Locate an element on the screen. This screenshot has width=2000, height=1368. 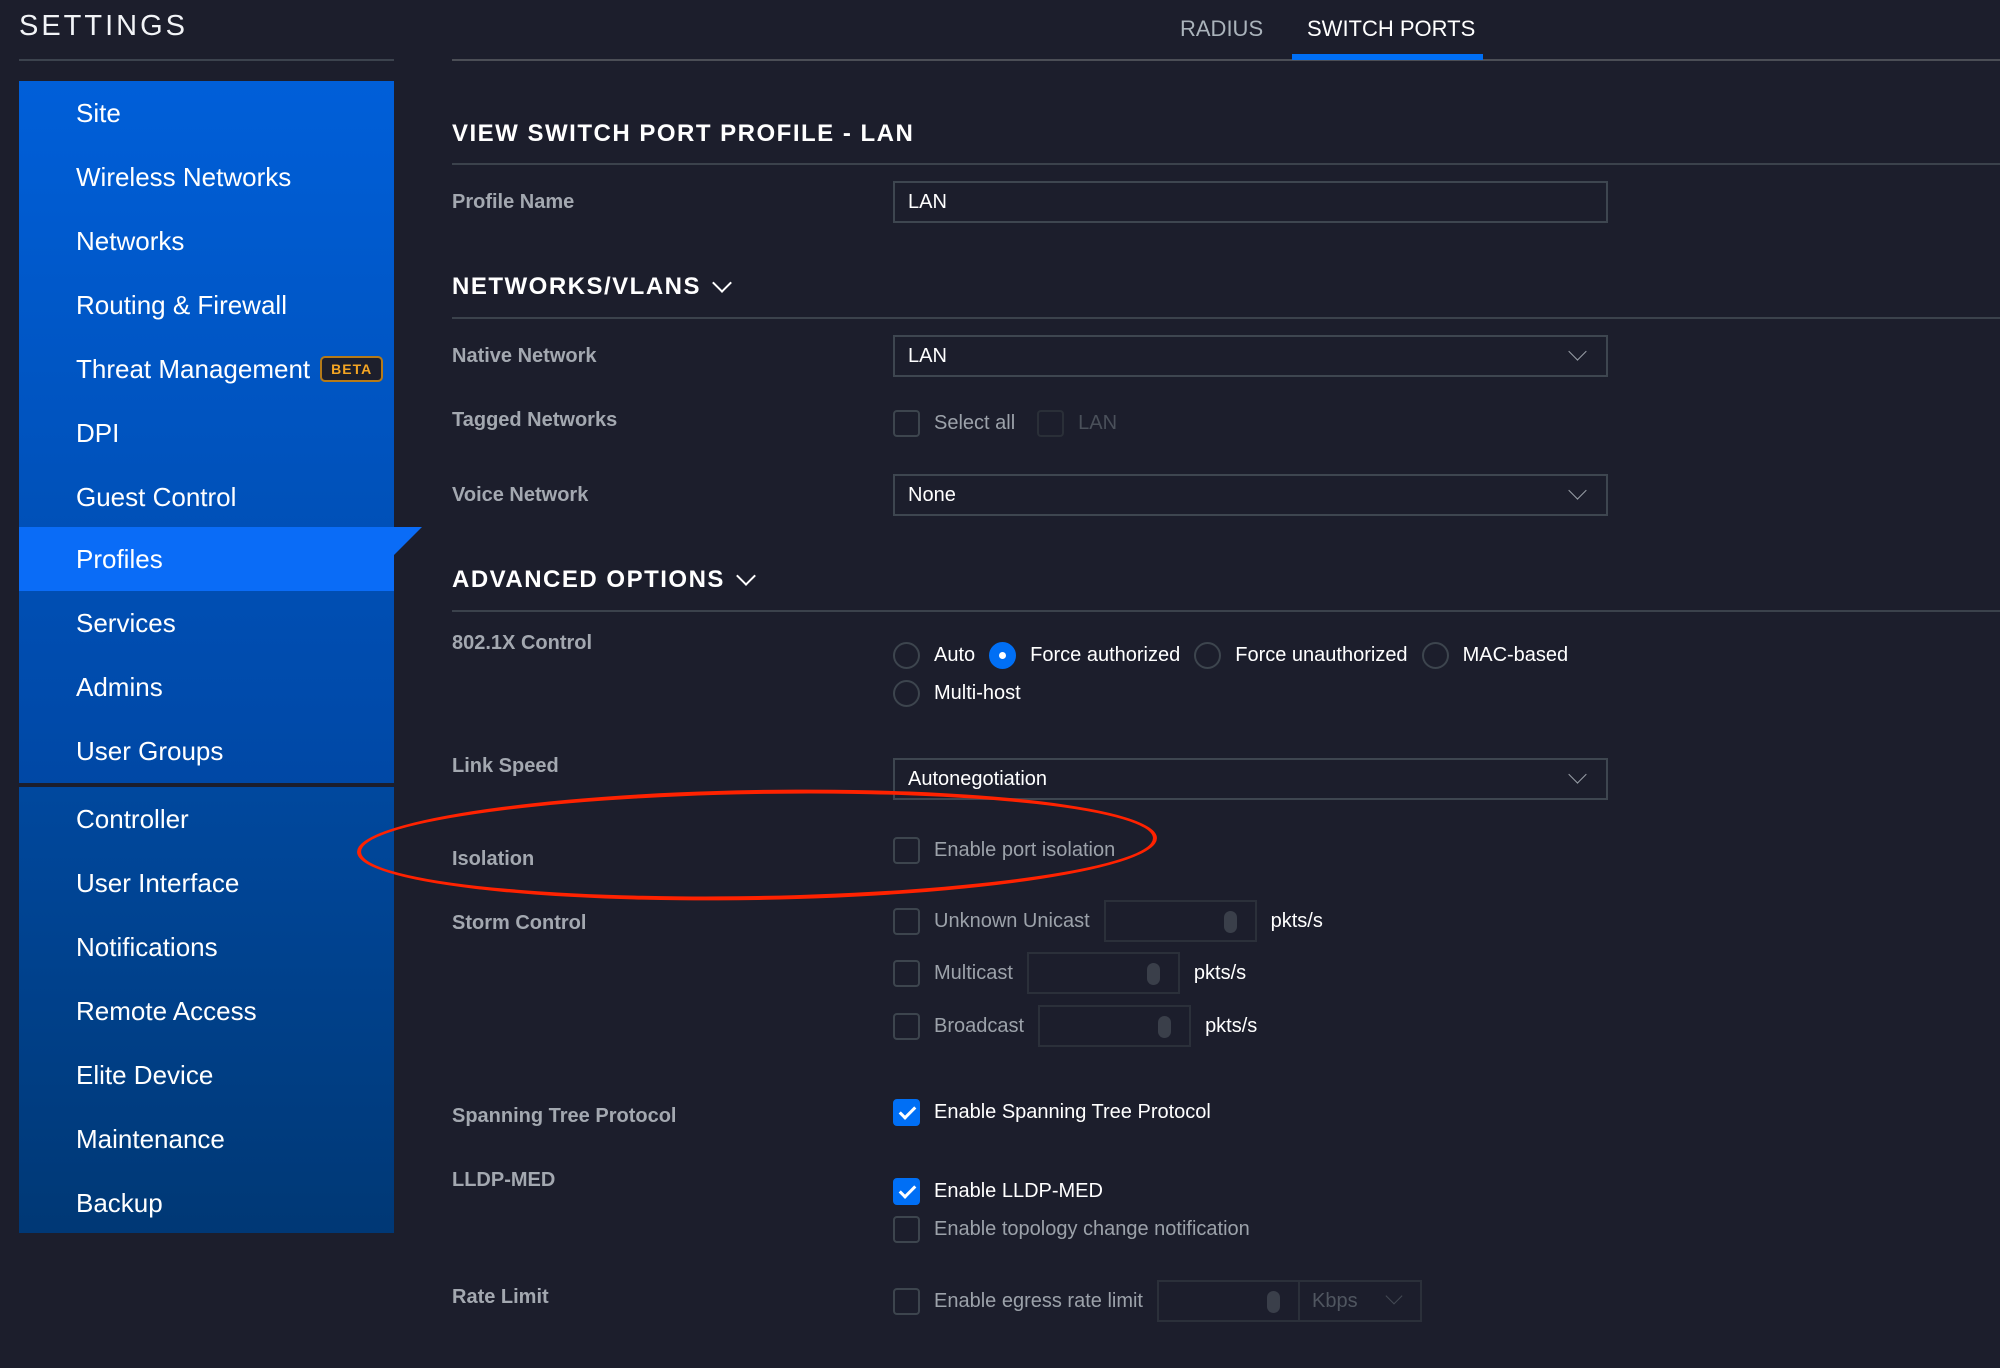
sidebar-item-admins: Admins is located at coordinates (206, 687).